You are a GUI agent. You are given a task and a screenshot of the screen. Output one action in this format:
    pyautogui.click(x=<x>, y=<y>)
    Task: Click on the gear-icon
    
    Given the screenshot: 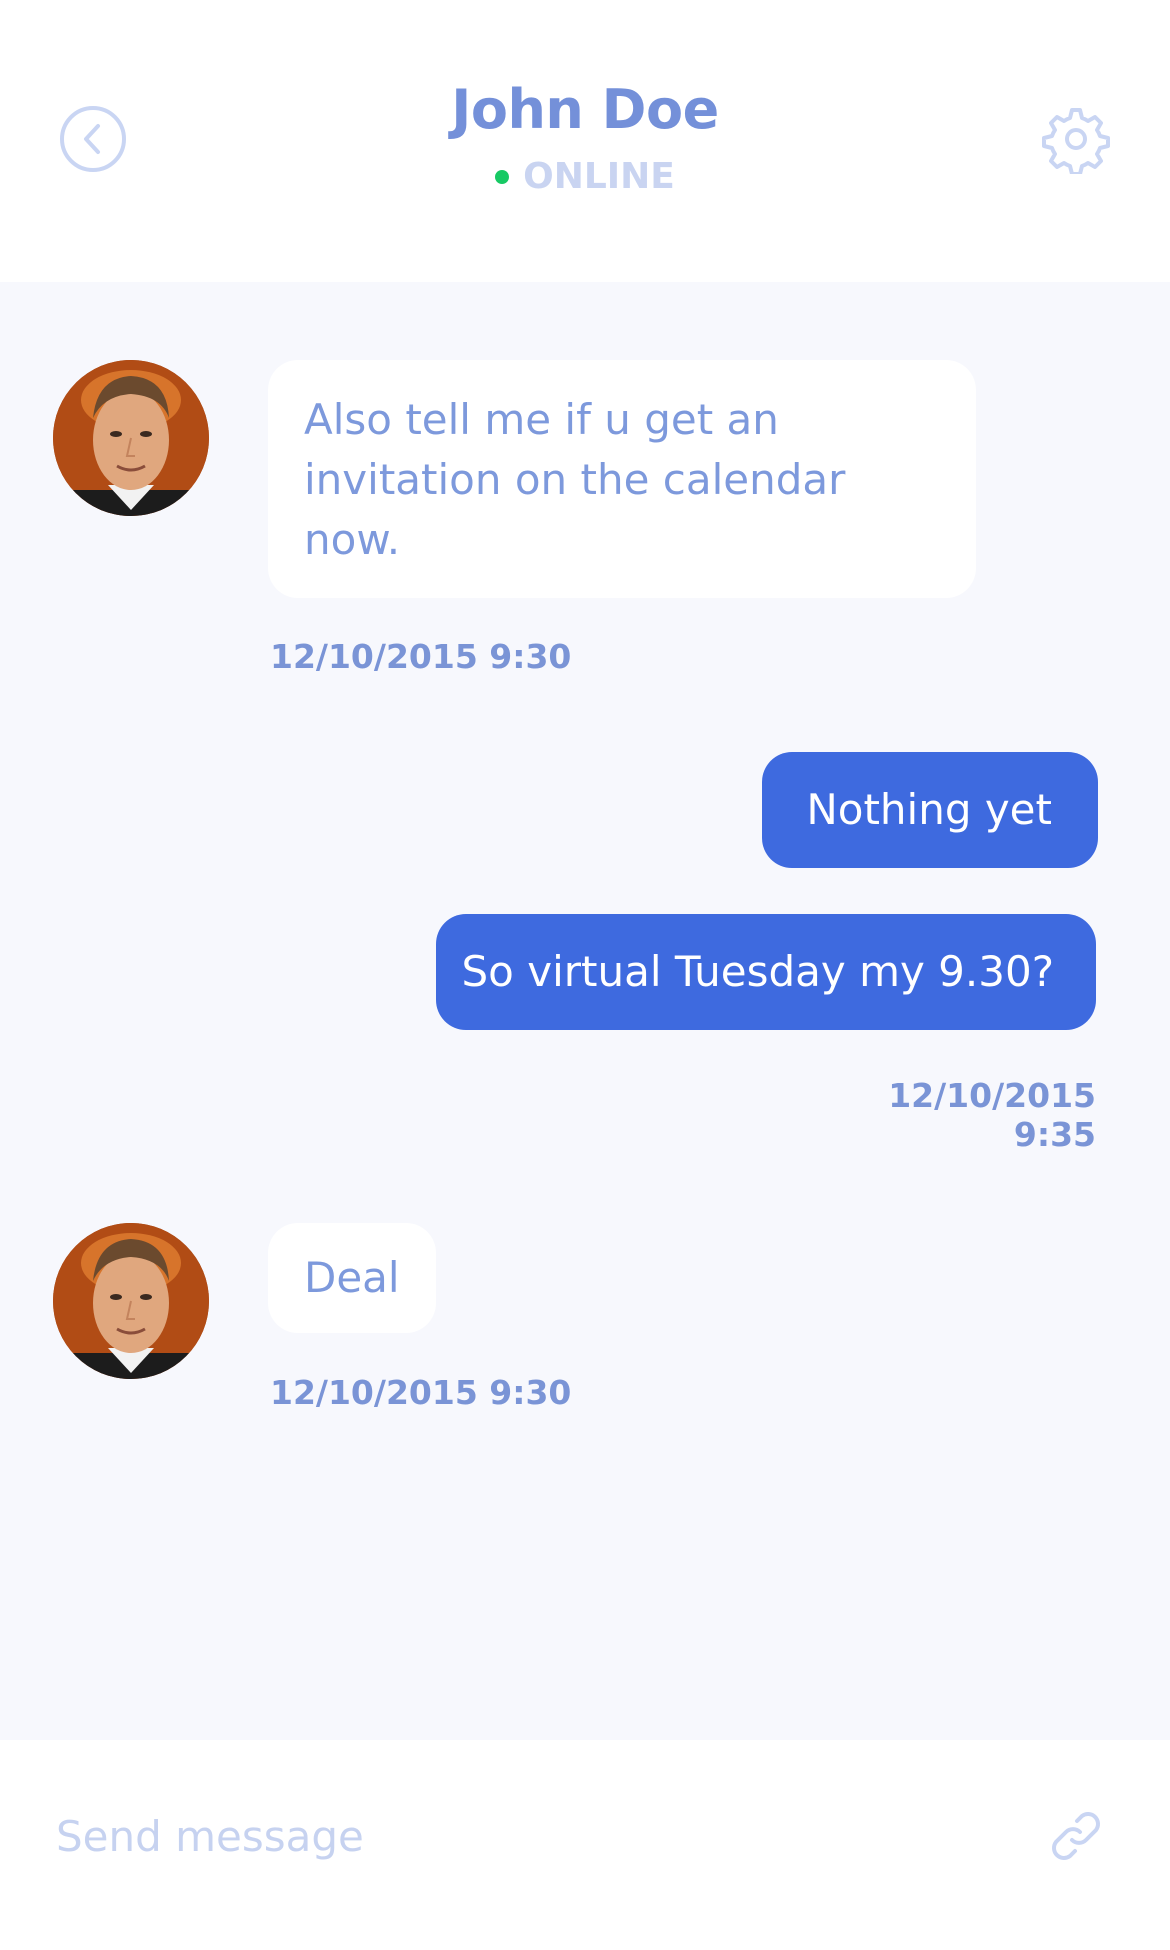 What is the action you would take?
    pyautogui.click(x=1076, y=141)
    